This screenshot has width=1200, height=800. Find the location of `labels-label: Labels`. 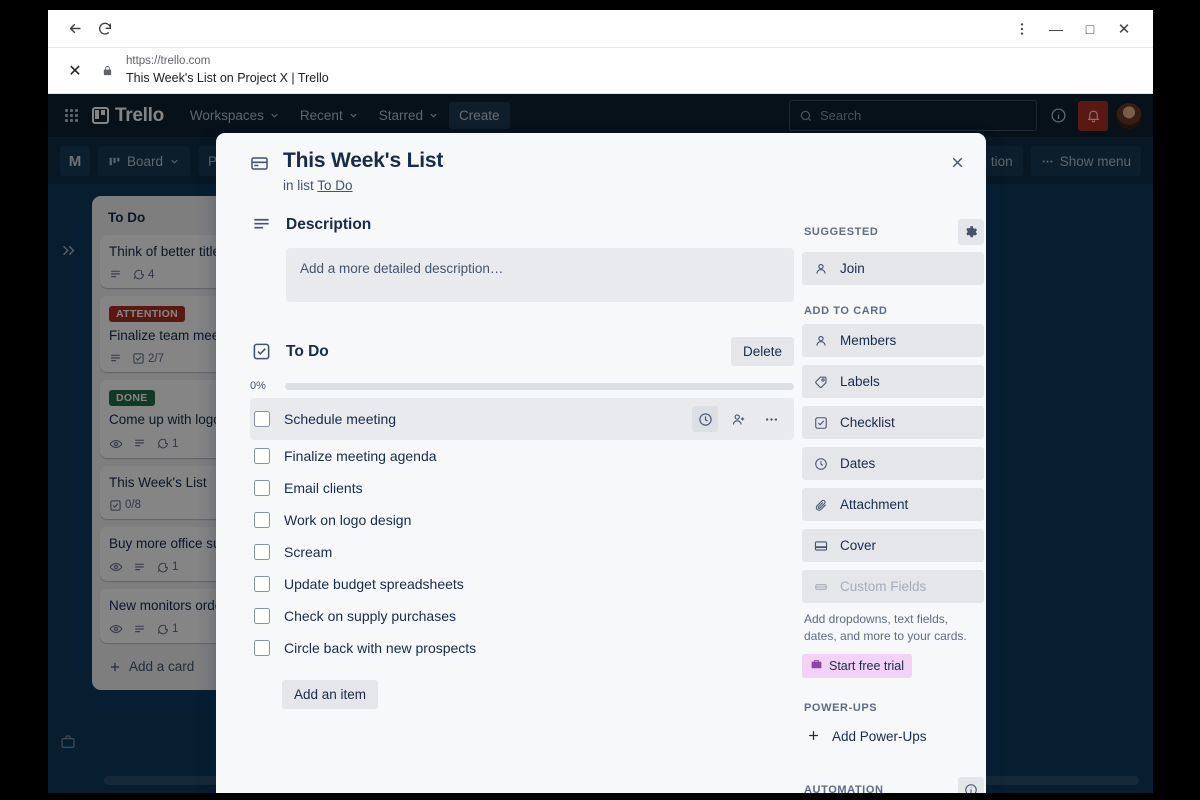

labels-label: Labels is located at coordinates (860, 381).